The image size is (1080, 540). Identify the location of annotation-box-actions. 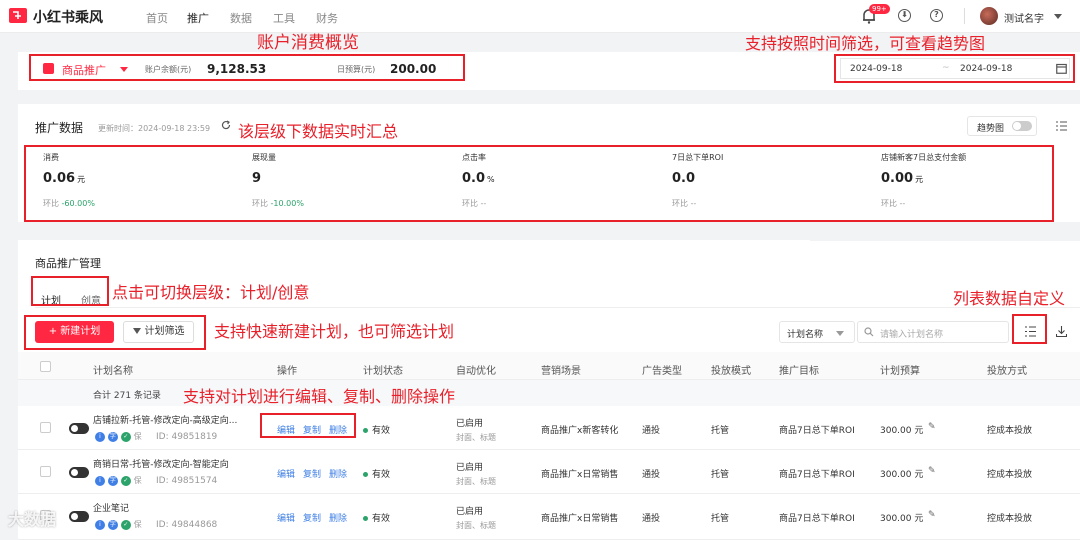
(308, 425).